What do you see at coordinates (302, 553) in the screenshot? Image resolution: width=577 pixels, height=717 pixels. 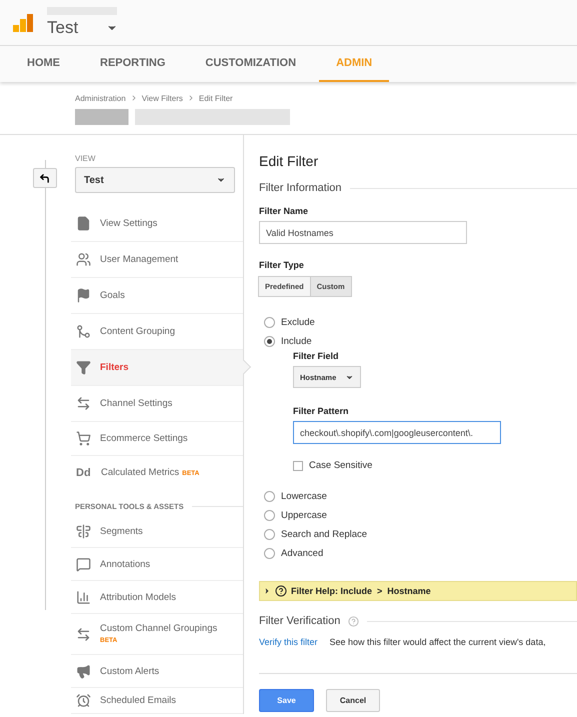 I see `radio-label: Advanced` at bounding box center [302, 553].